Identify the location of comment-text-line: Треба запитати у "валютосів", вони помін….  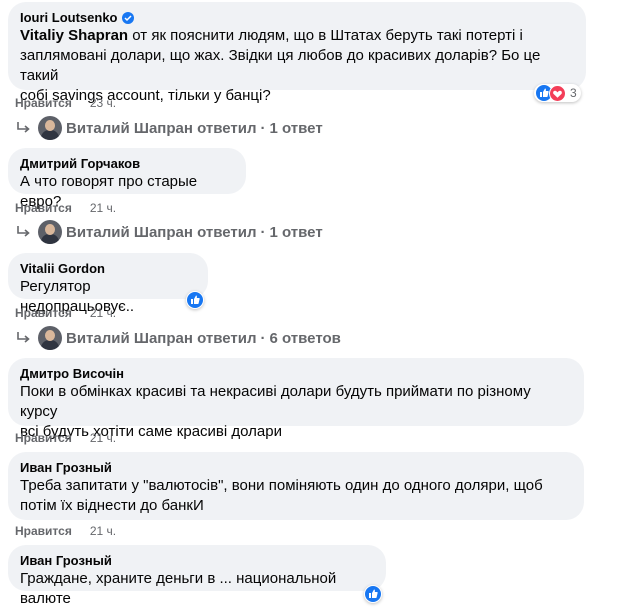
(281, 485).